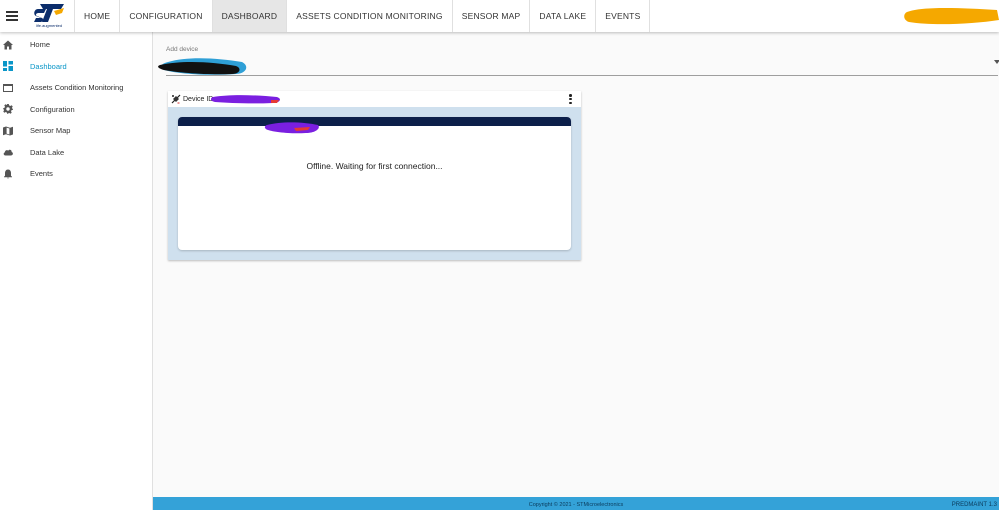 The width and height of the screenshot is (999, 510). What do you see at coordinates (76, 110) in the screenshot?
I see `sidebar-item-configuration: Configuration` at bounding box center [76, 110].